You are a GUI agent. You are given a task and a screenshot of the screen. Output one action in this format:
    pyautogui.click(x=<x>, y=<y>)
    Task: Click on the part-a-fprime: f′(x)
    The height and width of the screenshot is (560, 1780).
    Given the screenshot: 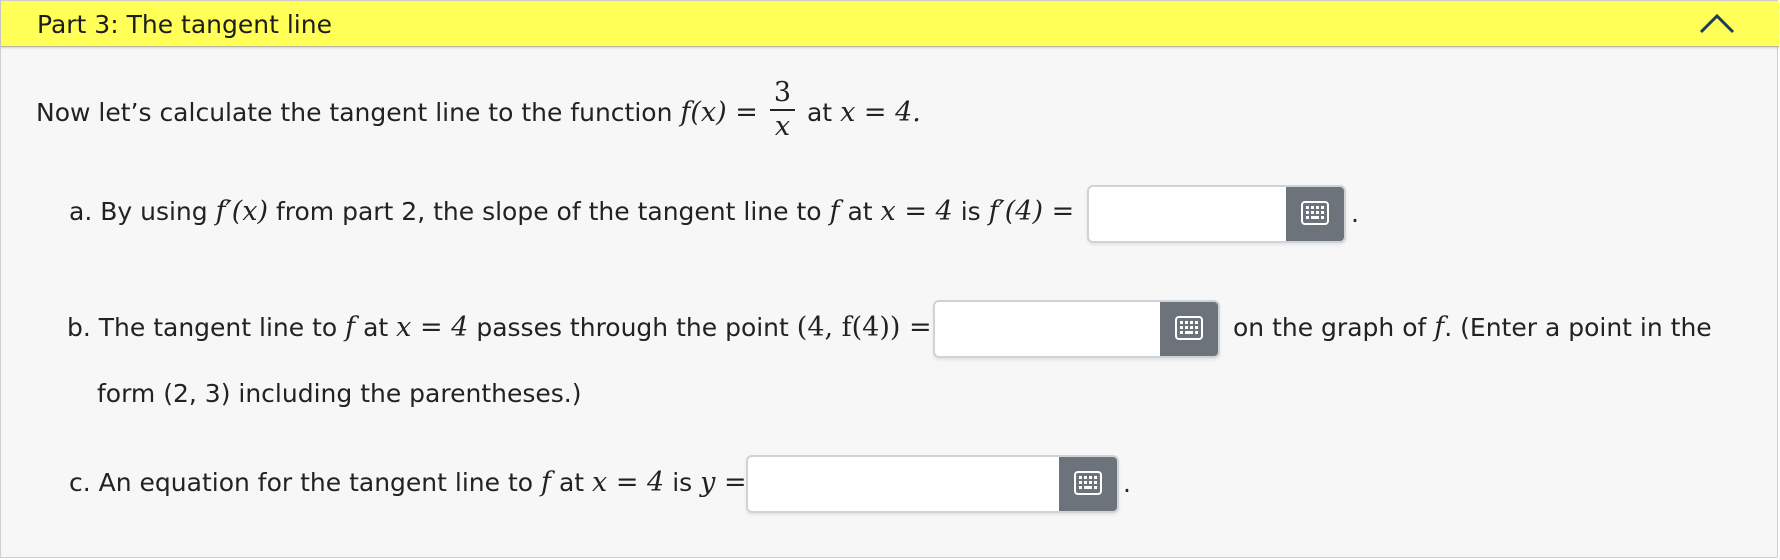 What is the action you would take?
    pyautogui.click(x=242, y=211)
    